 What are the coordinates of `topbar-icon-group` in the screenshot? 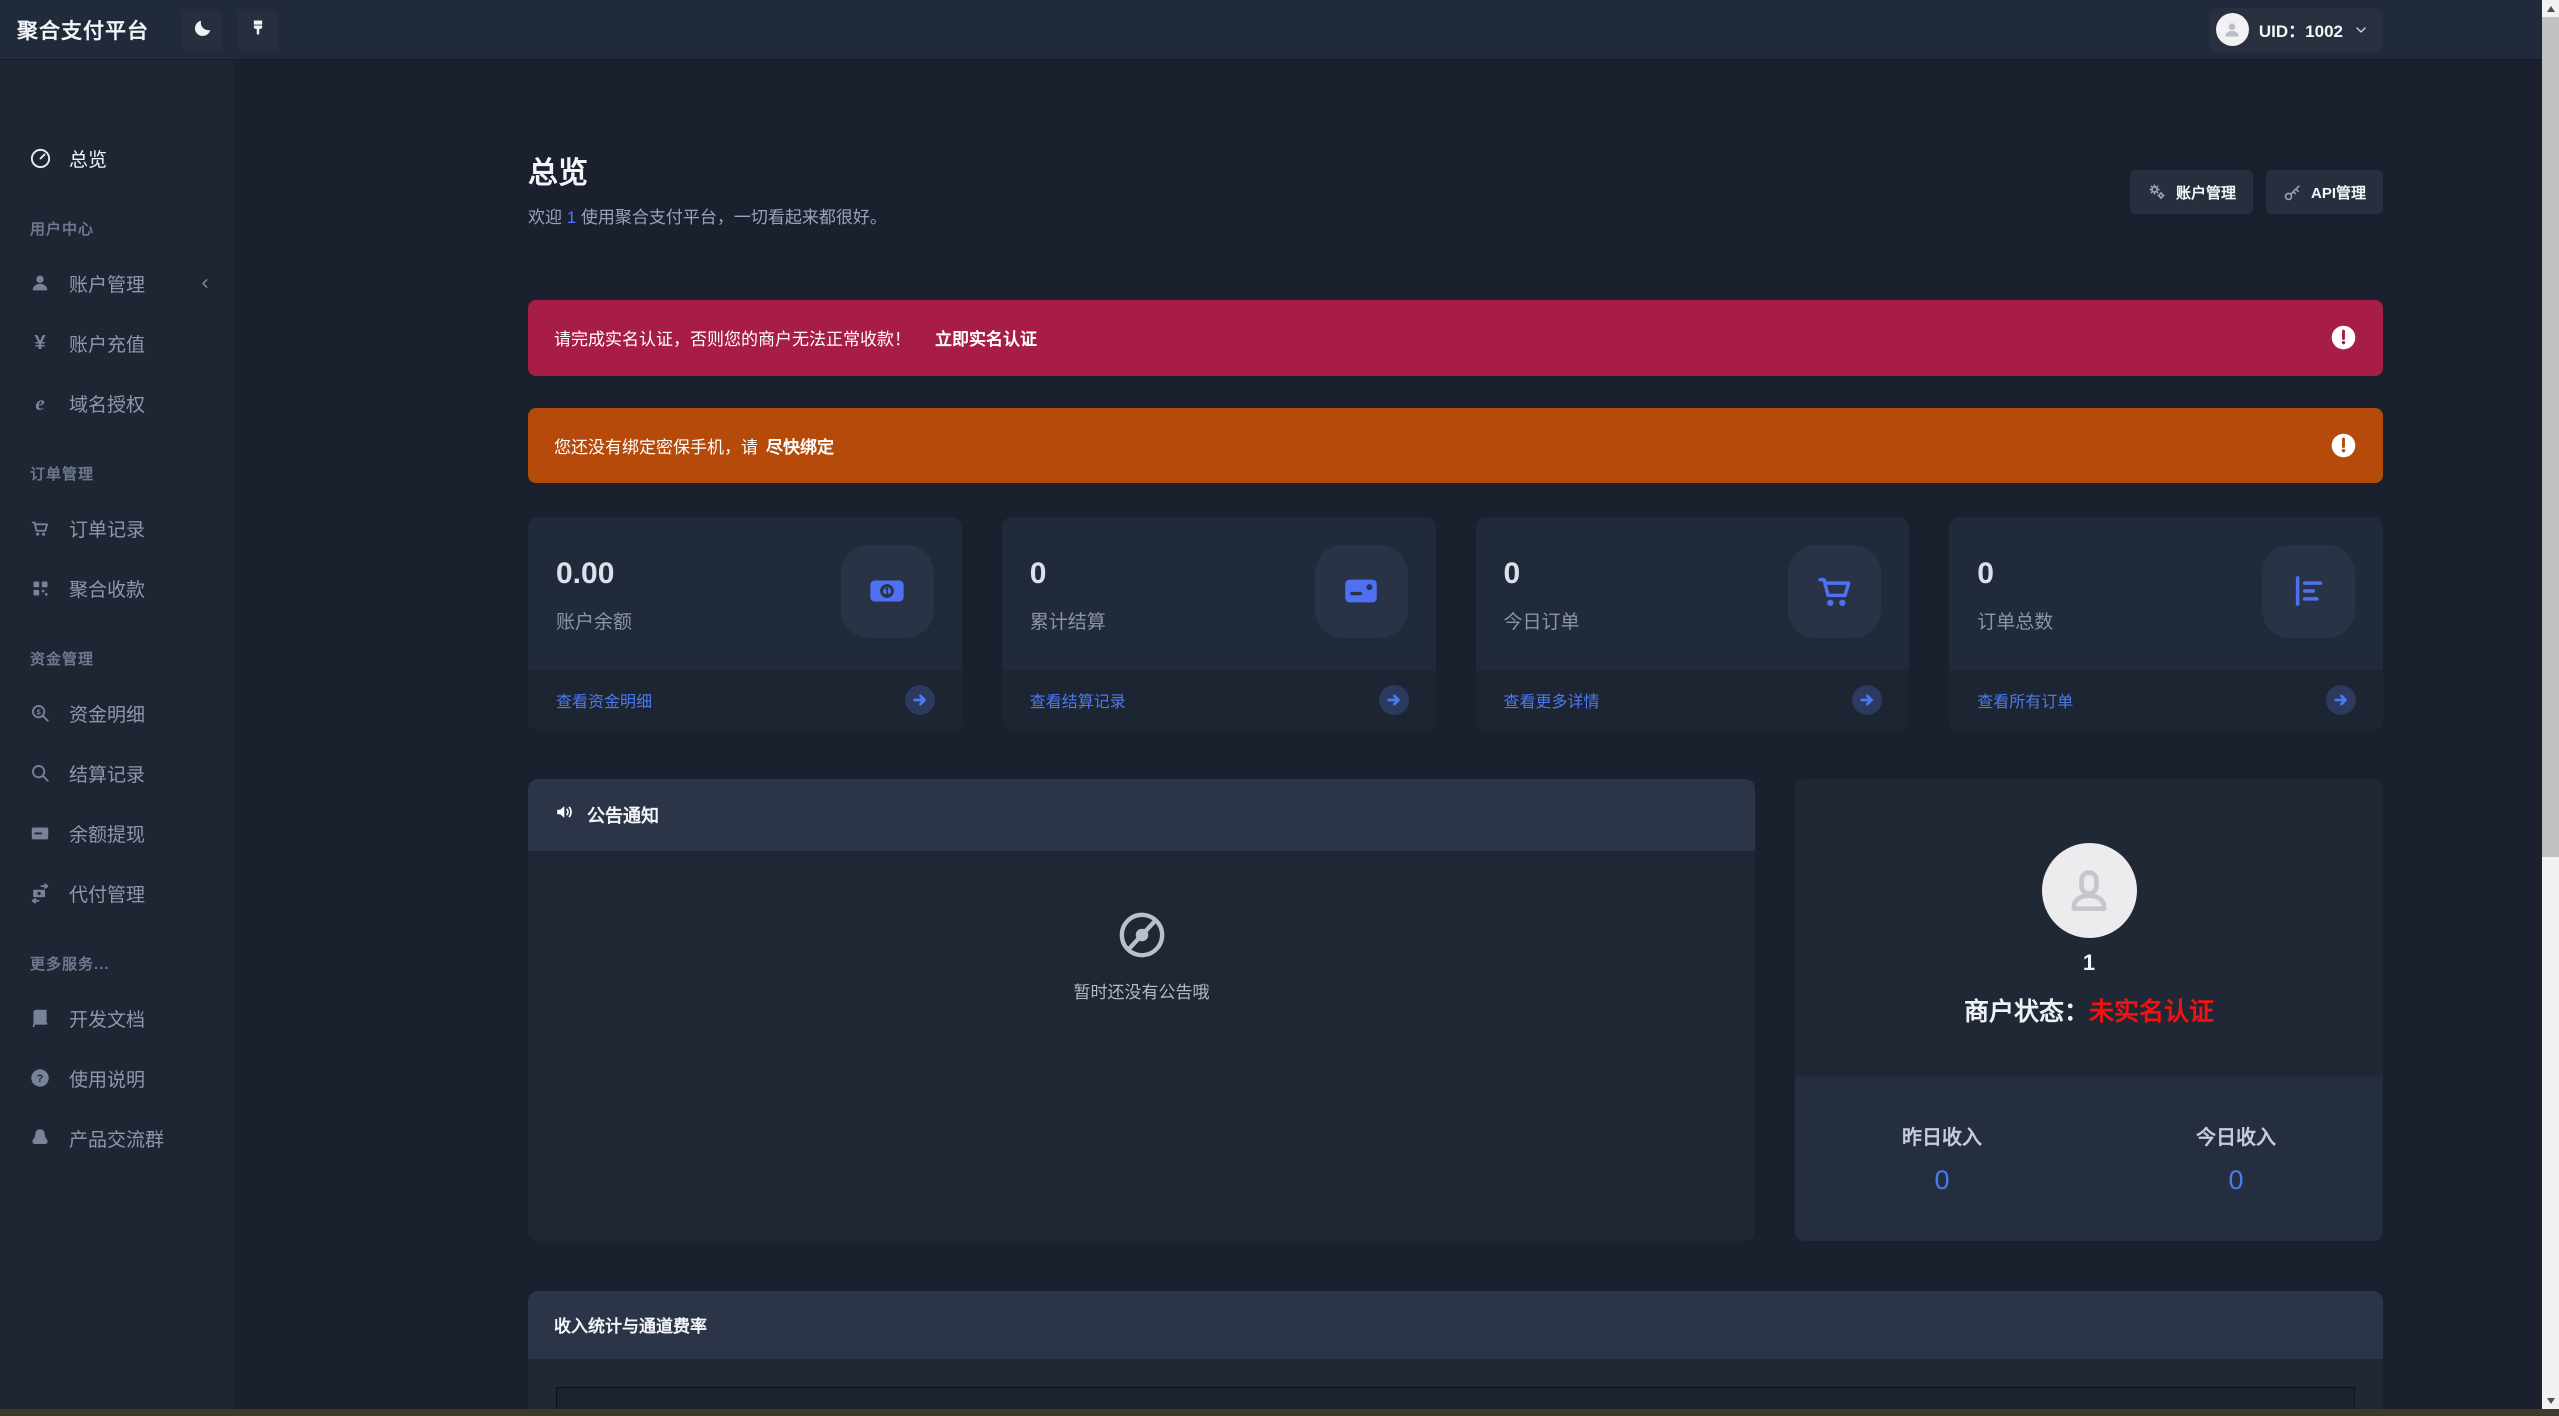 It's located at (230, 29).